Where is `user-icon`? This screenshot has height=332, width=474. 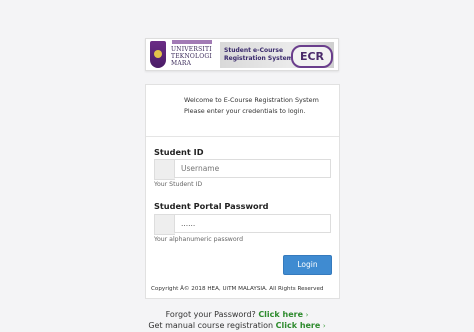 user-icon is located at coordinates (164, 169).